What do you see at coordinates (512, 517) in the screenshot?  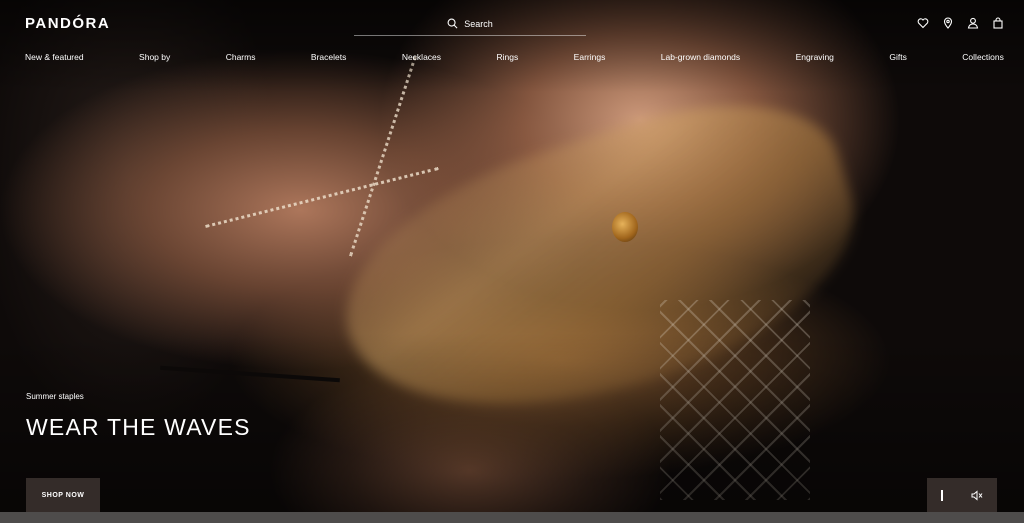 I see `horizontal-scrollbar` at bounding box center [512, 517].